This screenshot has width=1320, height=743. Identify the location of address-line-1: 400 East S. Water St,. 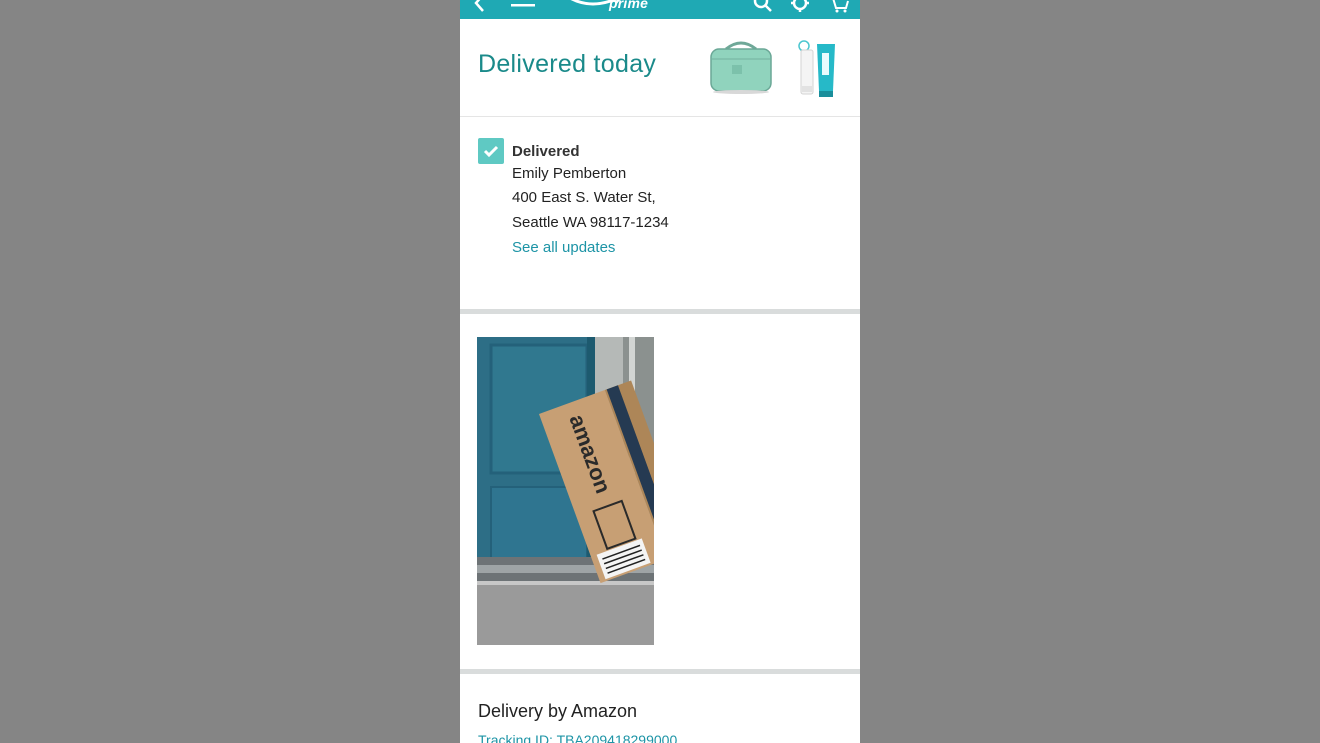
(584, 197).